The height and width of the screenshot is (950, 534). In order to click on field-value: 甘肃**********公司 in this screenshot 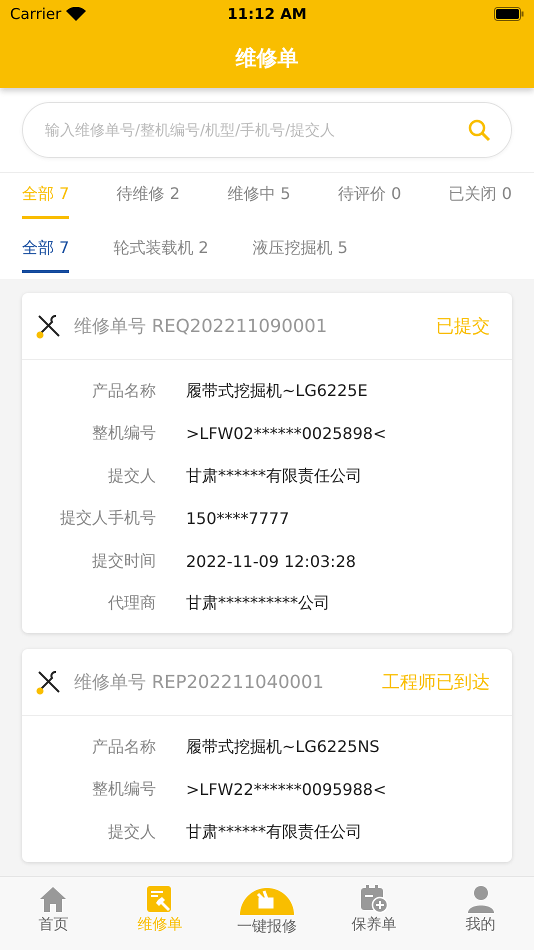, I will do `click(258, 603)`.